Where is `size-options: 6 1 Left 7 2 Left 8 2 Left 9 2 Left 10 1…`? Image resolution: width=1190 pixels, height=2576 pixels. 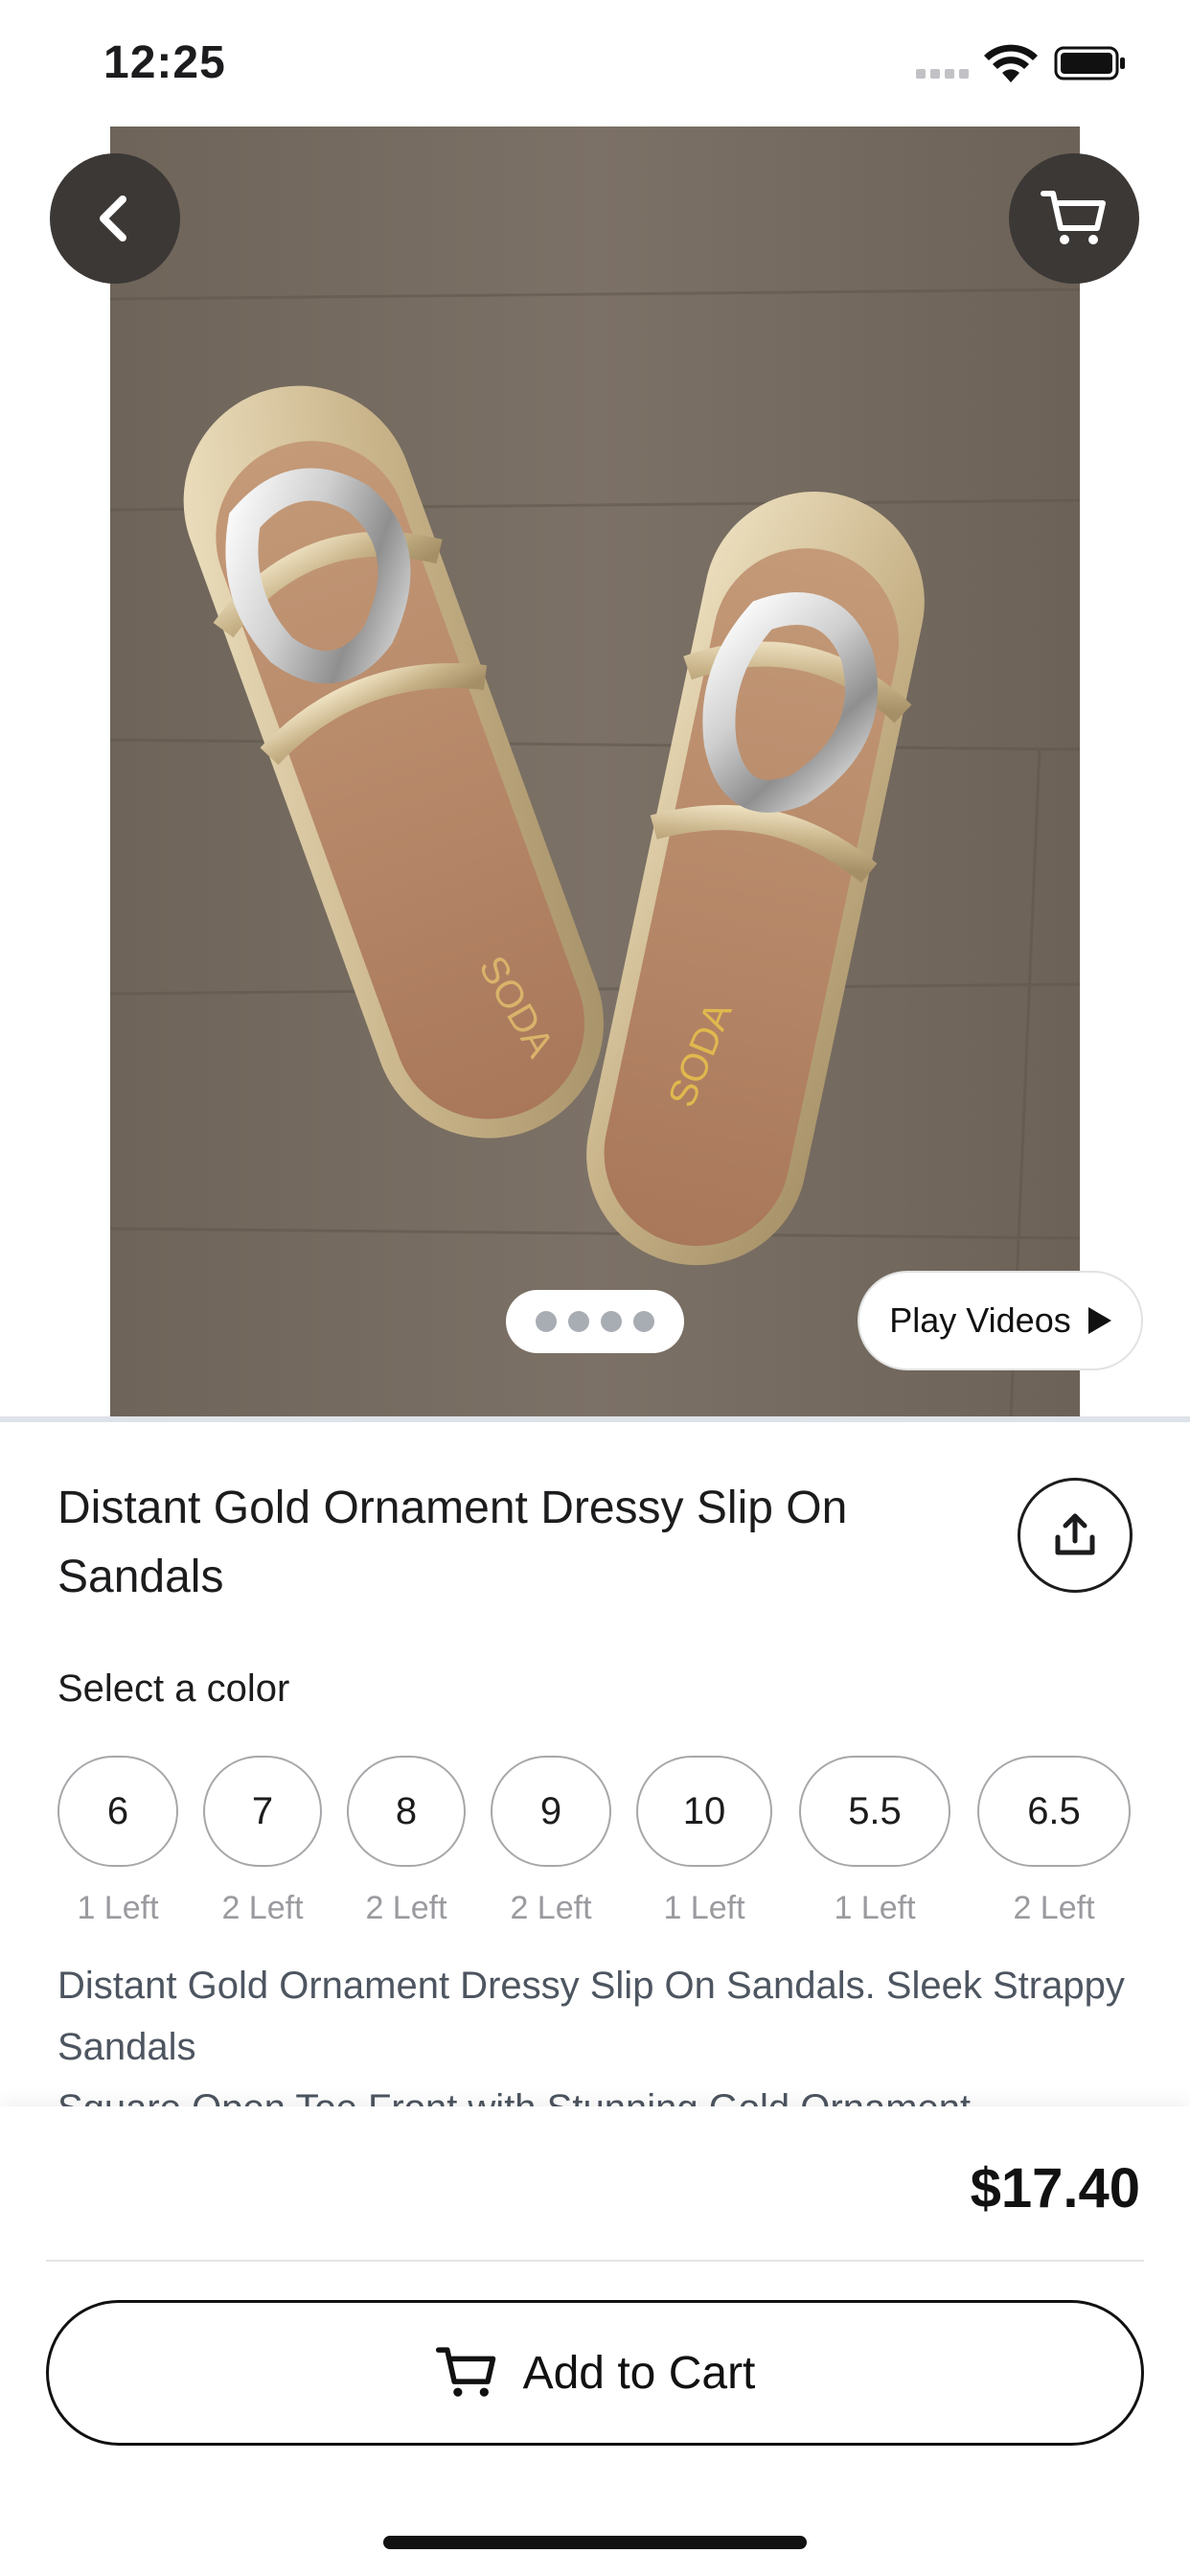 size-options: 6 1 Left 7 2 Left 8 2 Left 9 2 Left 10 1… is located at coordinates (599, 1847).